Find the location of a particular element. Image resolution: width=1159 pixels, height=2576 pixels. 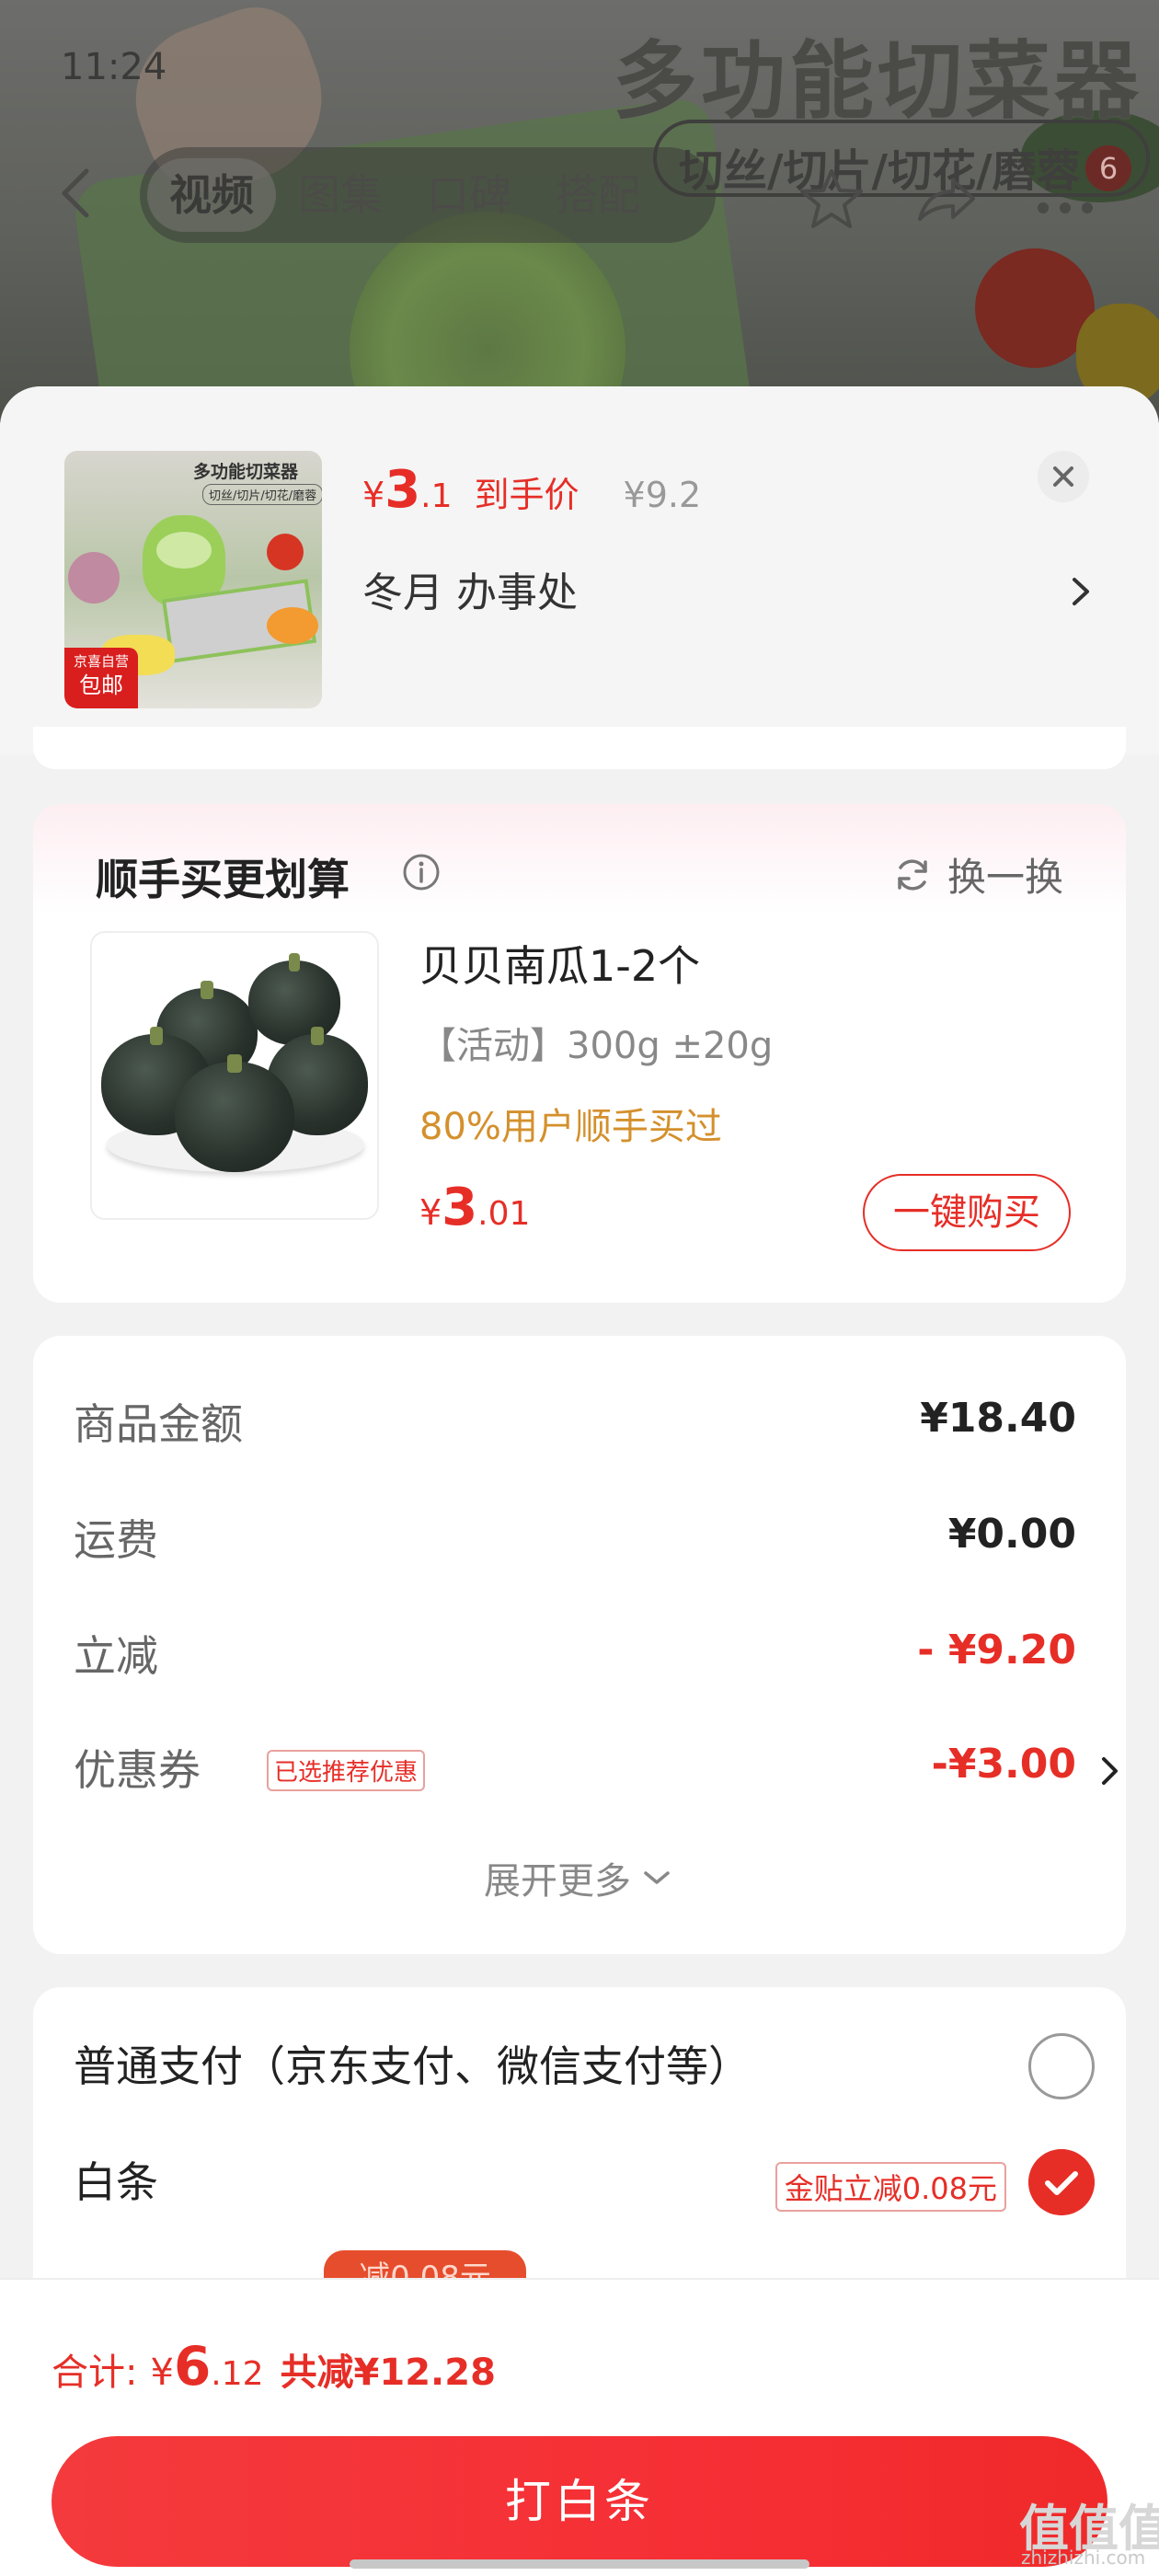

star-icon is located at coordinates (831, 199).